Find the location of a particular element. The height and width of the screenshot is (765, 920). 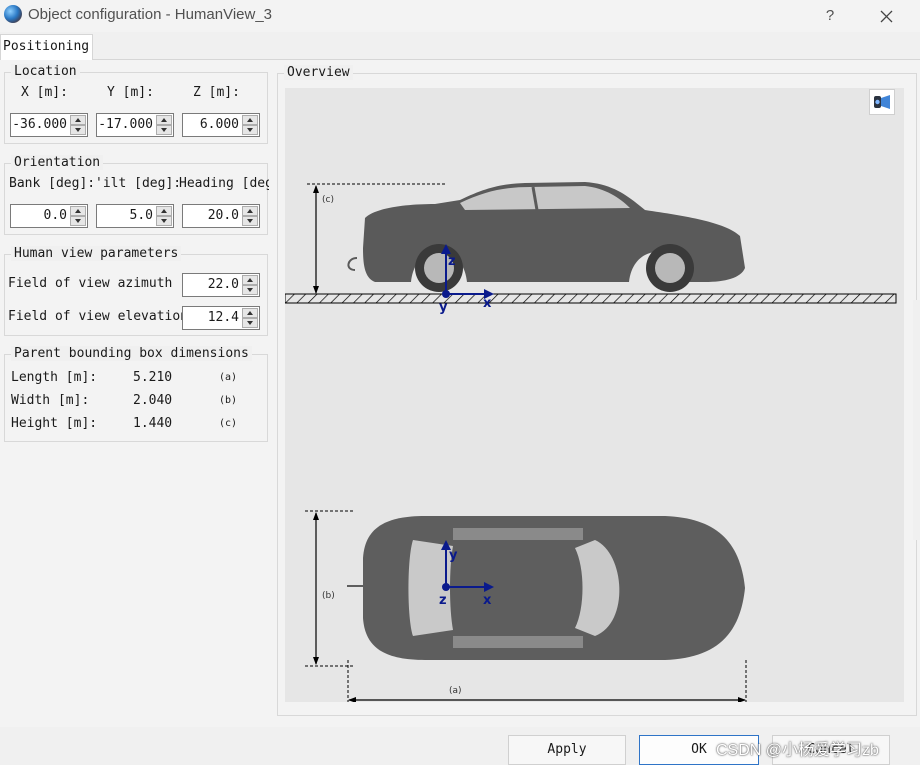

tilt-spinbox: 5.0 is located at coordinates (135, 216).